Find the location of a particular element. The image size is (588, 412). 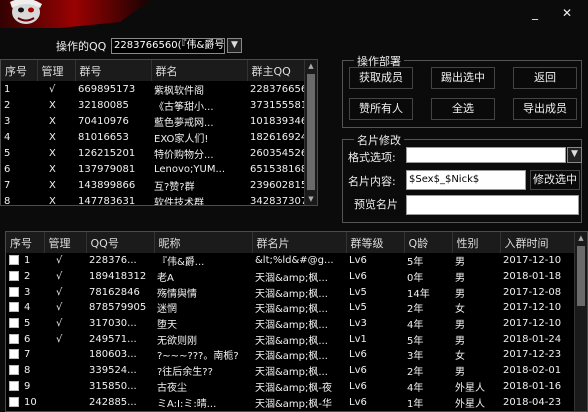

scroll-up-icon: ▲ is located at coordinates (311, 66).